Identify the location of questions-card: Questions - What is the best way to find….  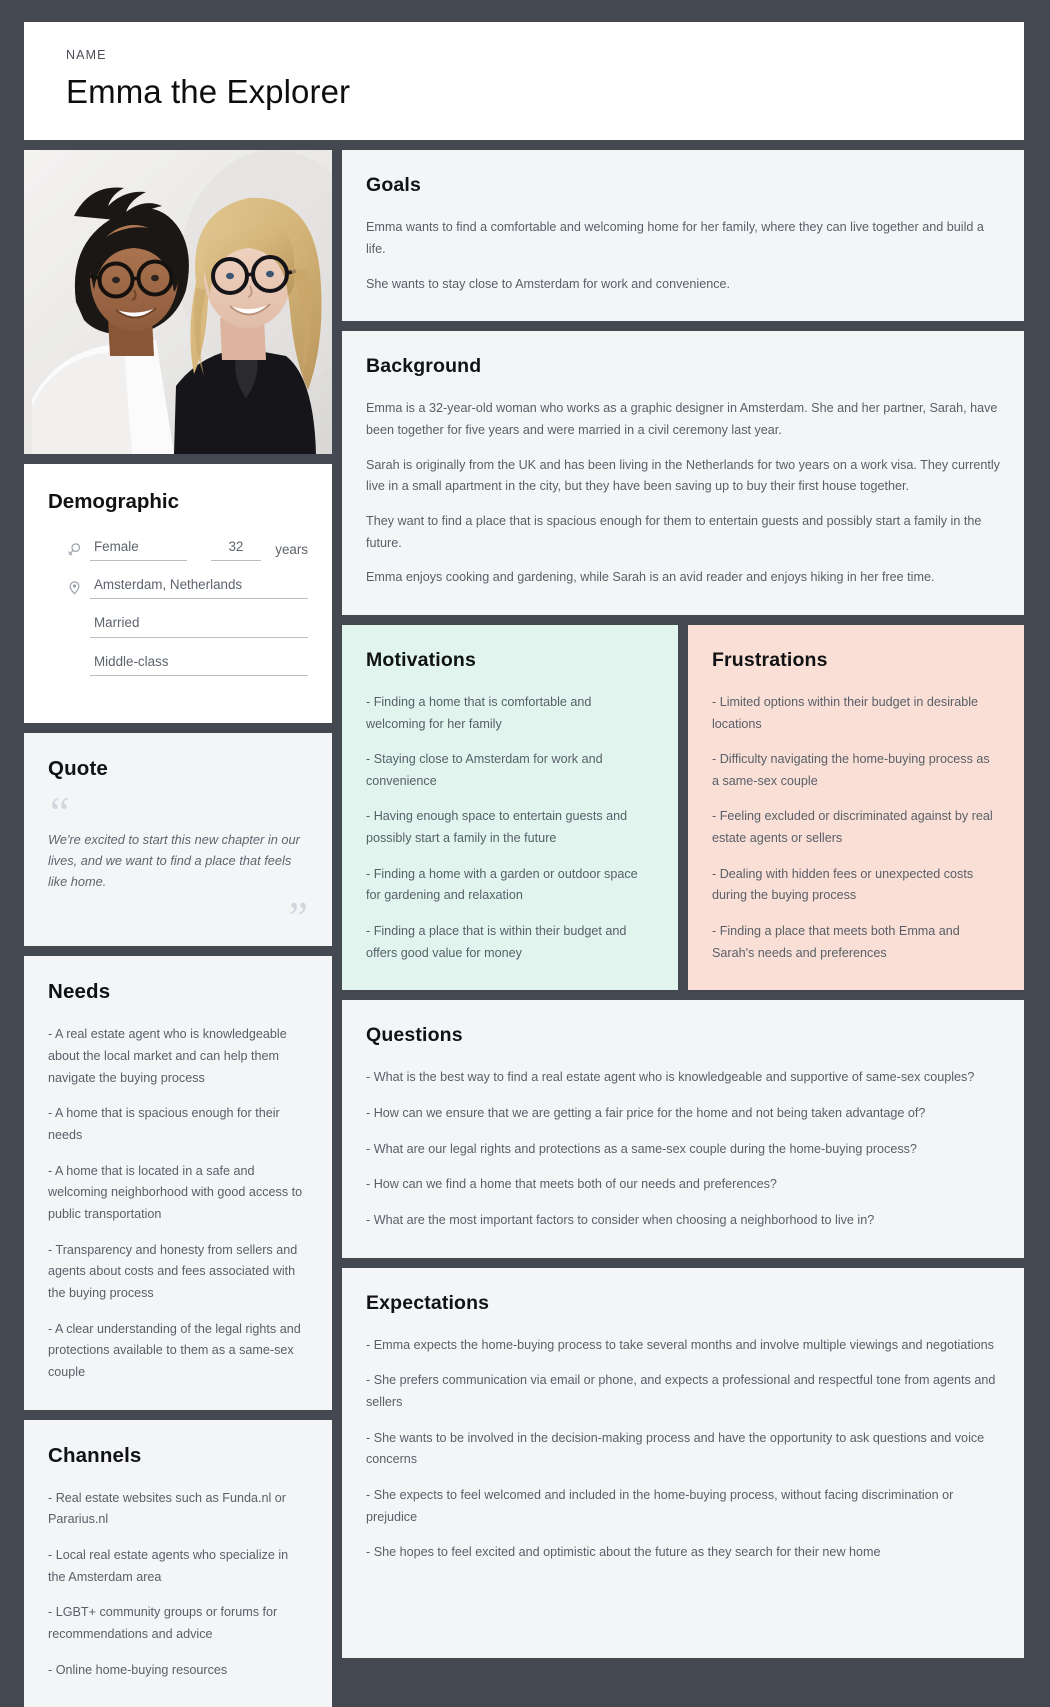
(683, 1129).